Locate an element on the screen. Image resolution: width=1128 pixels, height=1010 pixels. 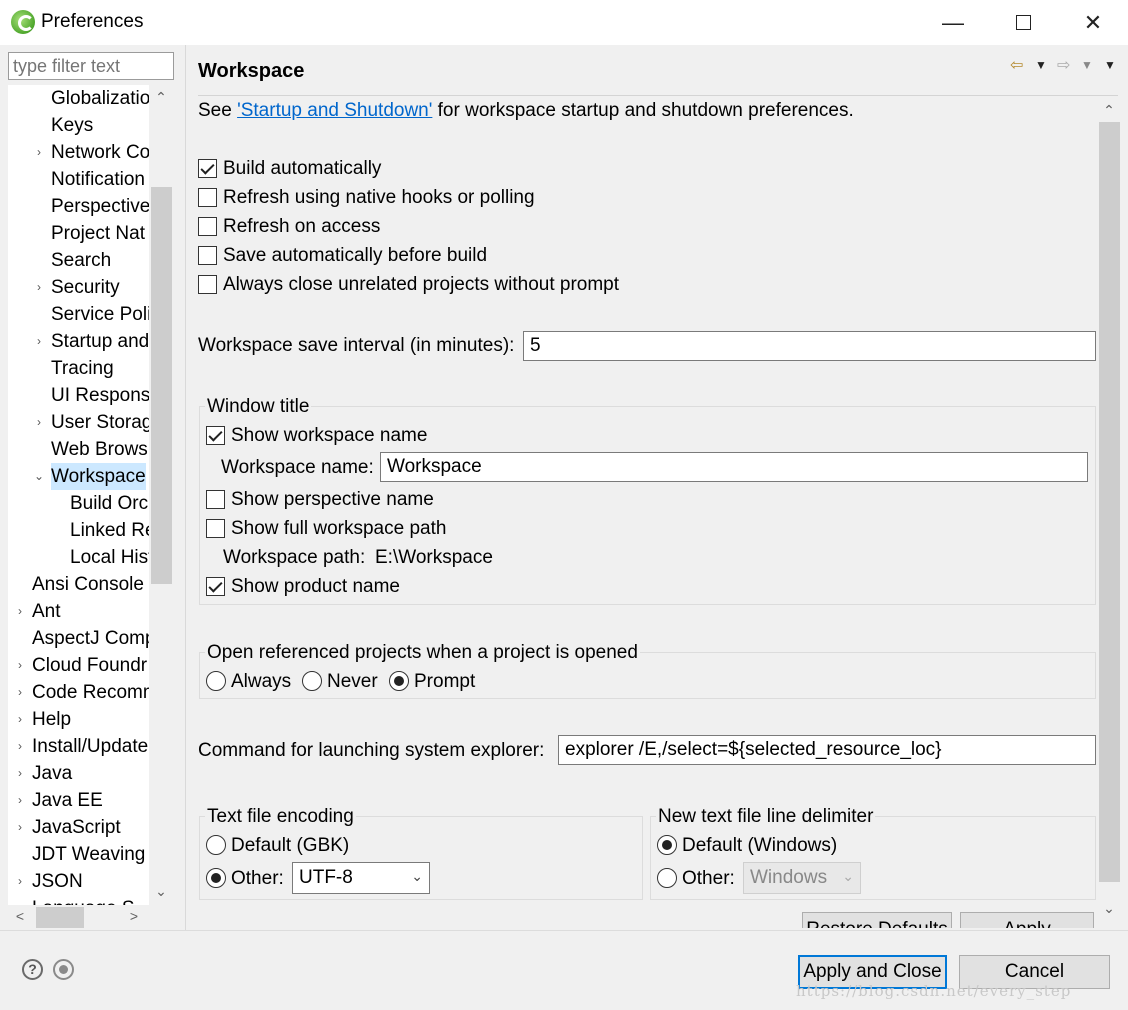
tree-item: › Security is located at coordinates (78, 287).